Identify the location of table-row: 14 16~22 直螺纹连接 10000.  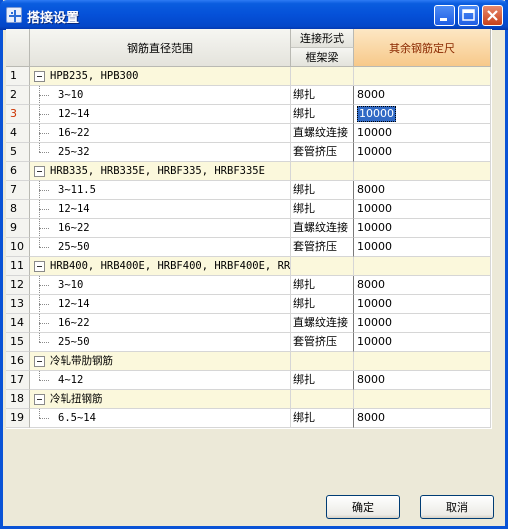
(249, 323).